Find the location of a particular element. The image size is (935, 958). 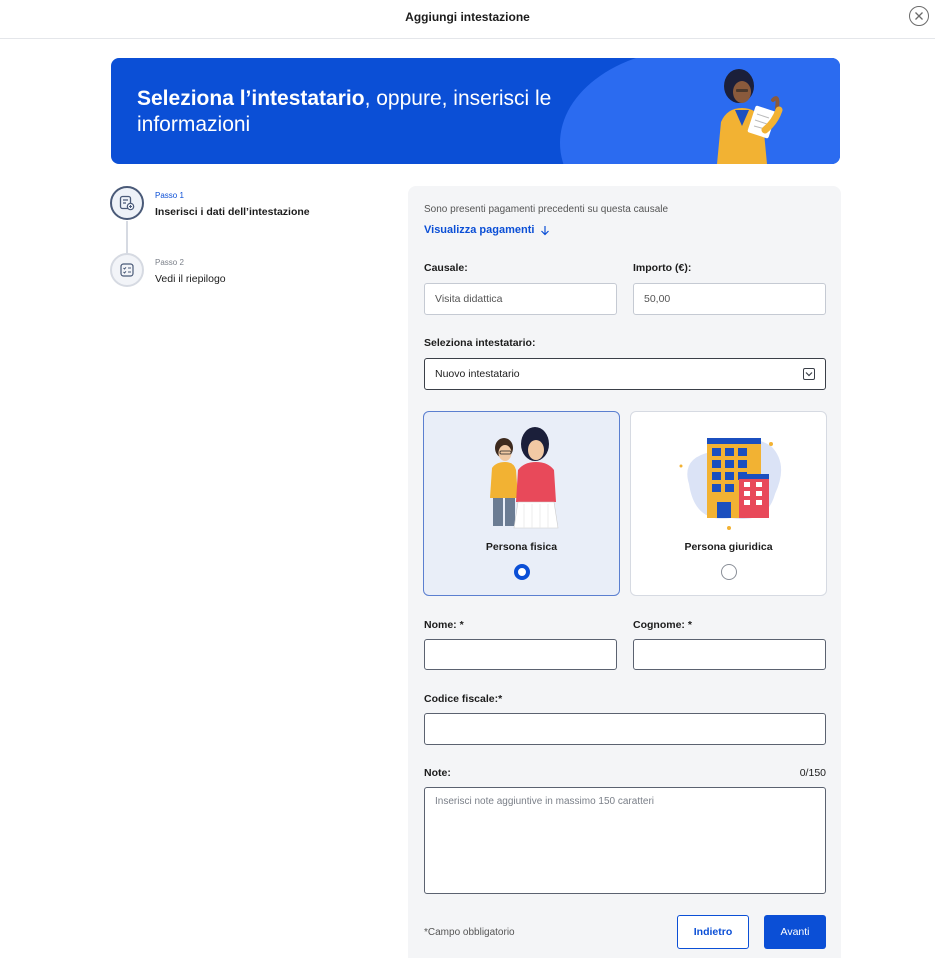

causale-label: Causale: is located at coordinates (446, 268).